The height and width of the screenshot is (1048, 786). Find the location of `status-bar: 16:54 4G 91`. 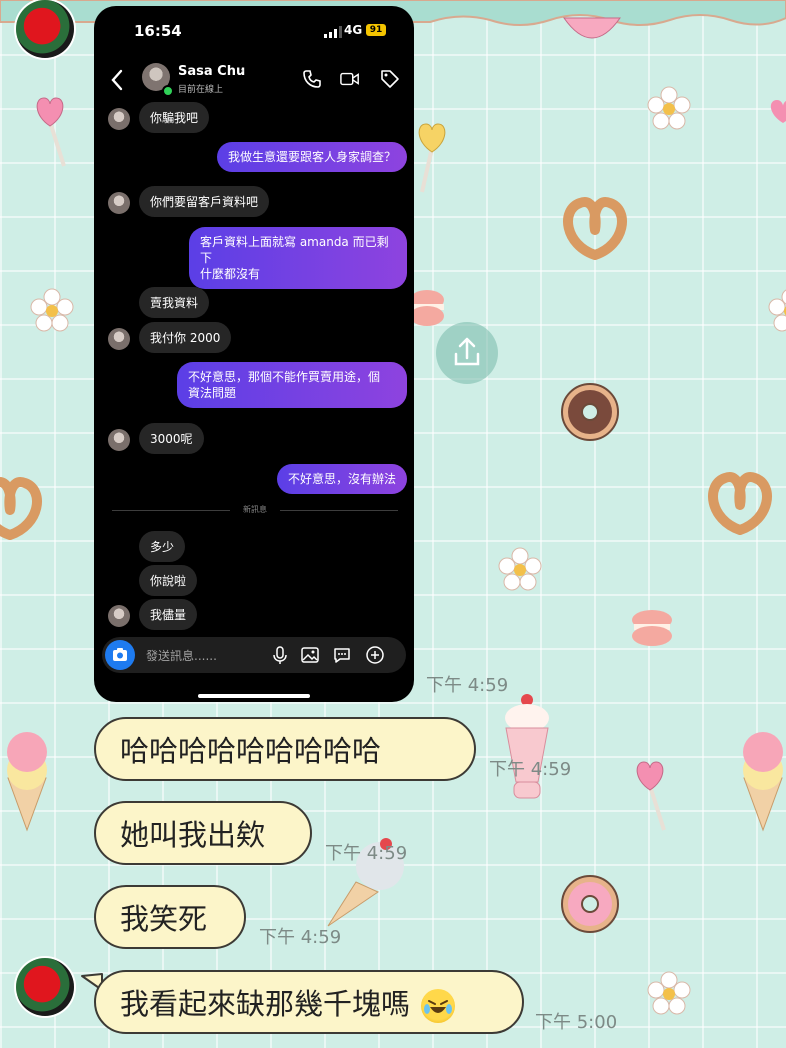

status-bar: 16:54 4G 91 is located at coordinates (254, 31).